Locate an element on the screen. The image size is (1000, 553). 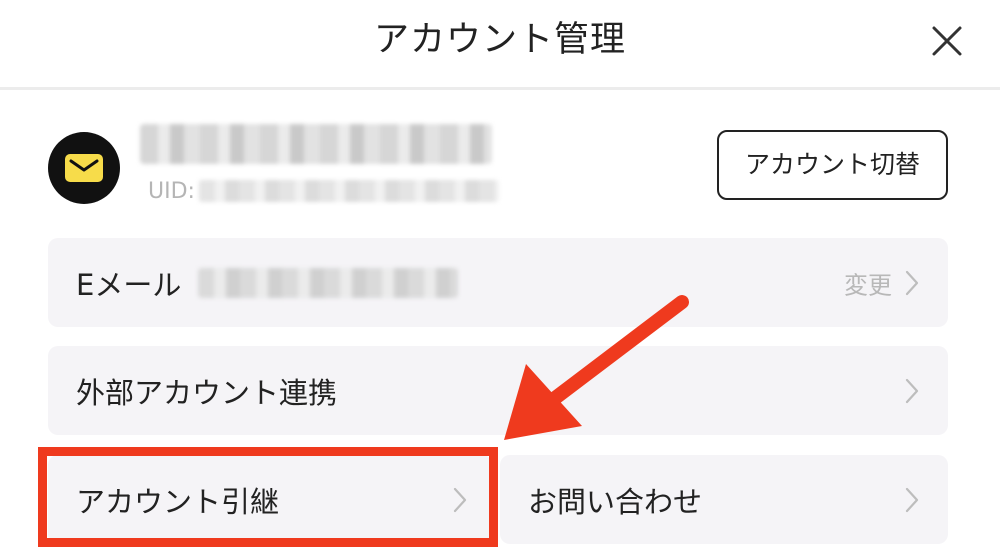
account-transfer-label: アカウント引継 is located at coordinates (178, 501).